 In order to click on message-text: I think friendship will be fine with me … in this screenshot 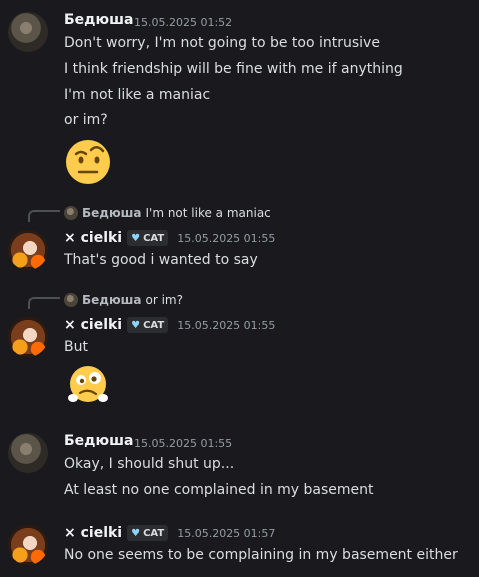, I will do `click(233, 69)`.